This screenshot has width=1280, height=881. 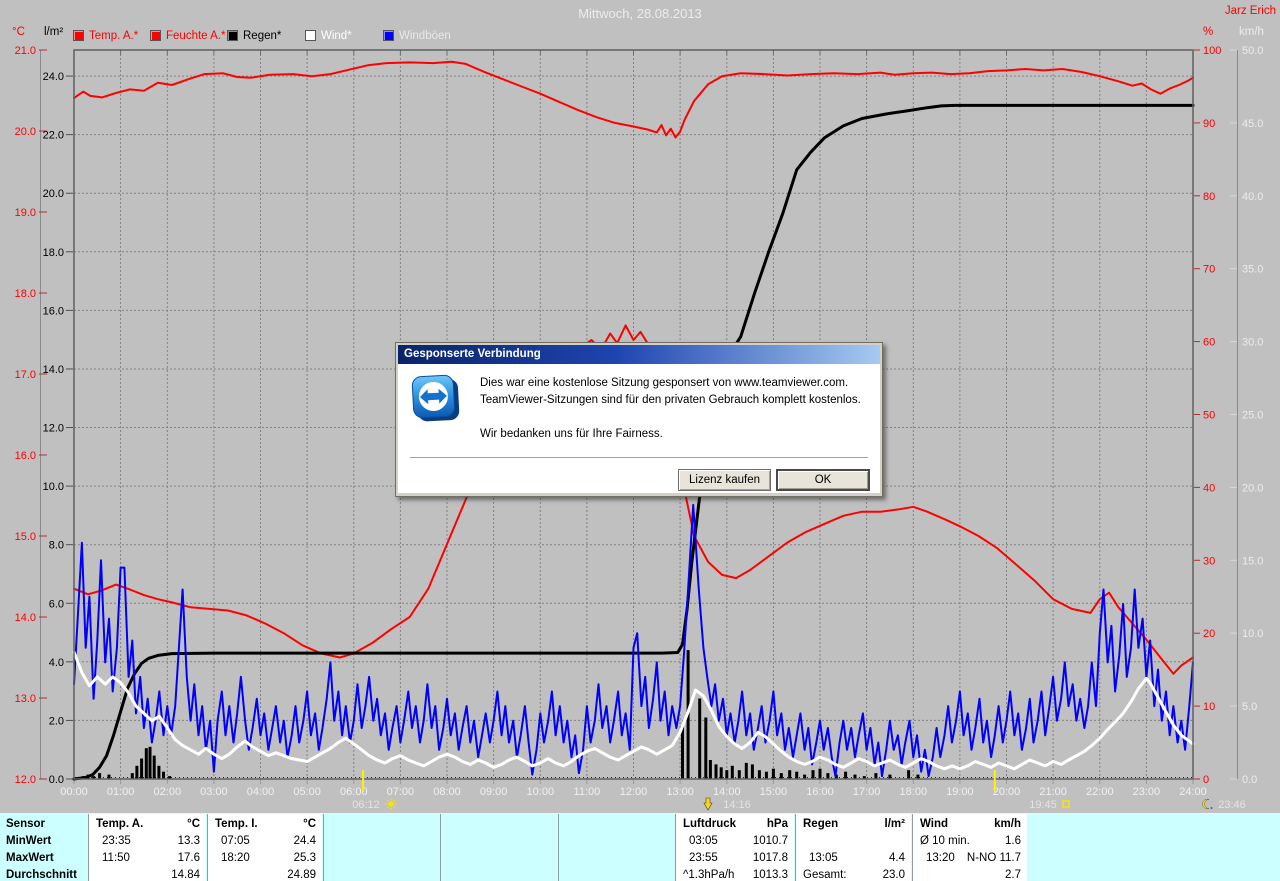 I want to click on legend-item-feuchte-a-: Feuchte A.*, so click(x=187, y=36).